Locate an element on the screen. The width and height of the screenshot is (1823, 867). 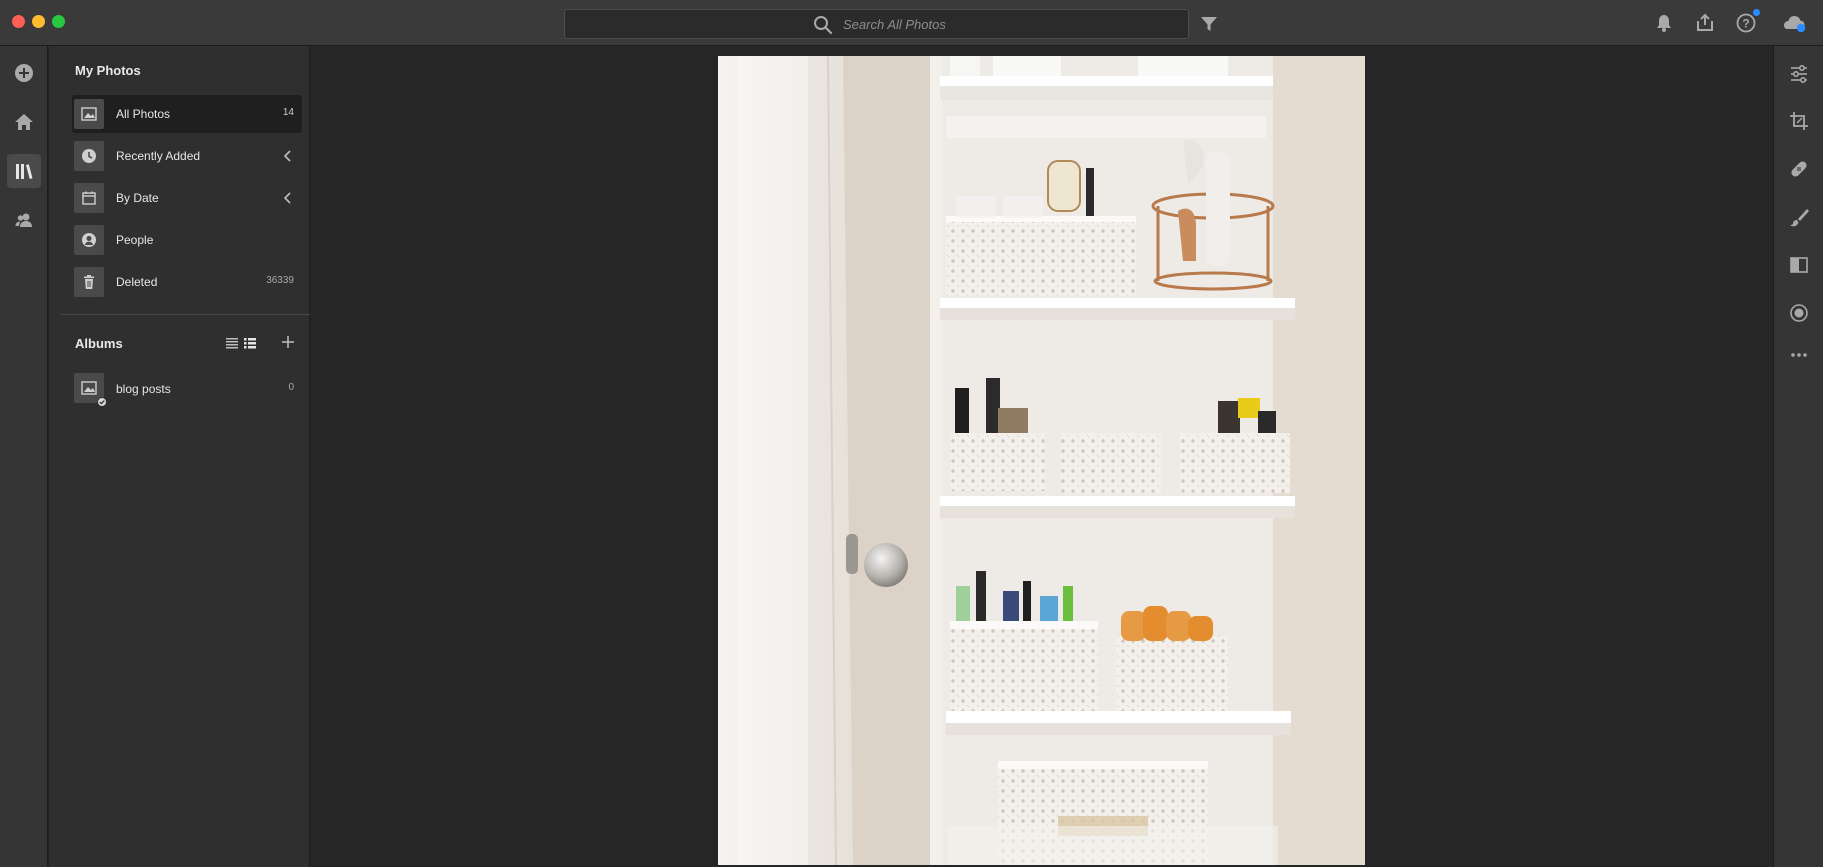
linear-gradient-icon is located at coordinates (1799, 265).